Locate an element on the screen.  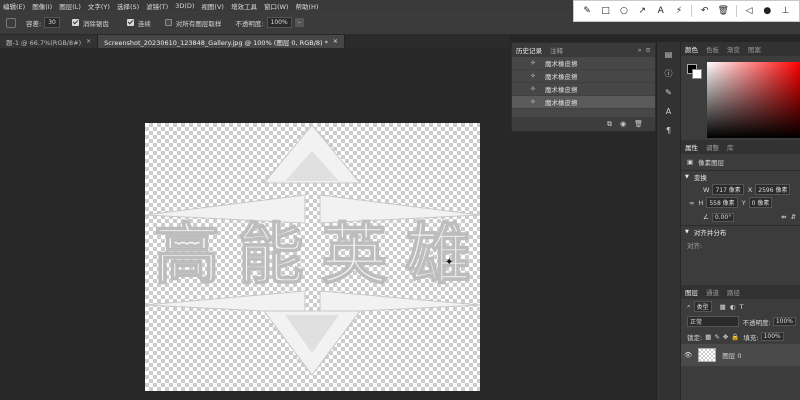
tab-properties: 属性 is located at coordinates (691, 147).